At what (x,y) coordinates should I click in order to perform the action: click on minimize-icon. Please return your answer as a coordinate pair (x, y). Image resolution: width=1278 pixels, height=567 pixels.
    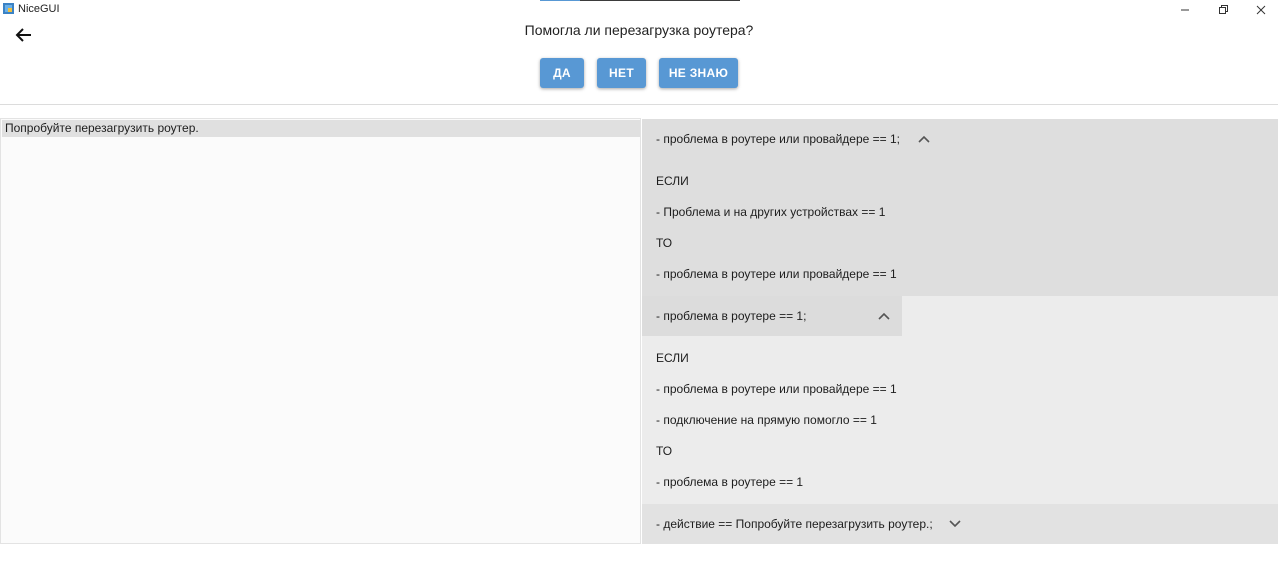
    Looking at the image, I should click on (1185, 10).